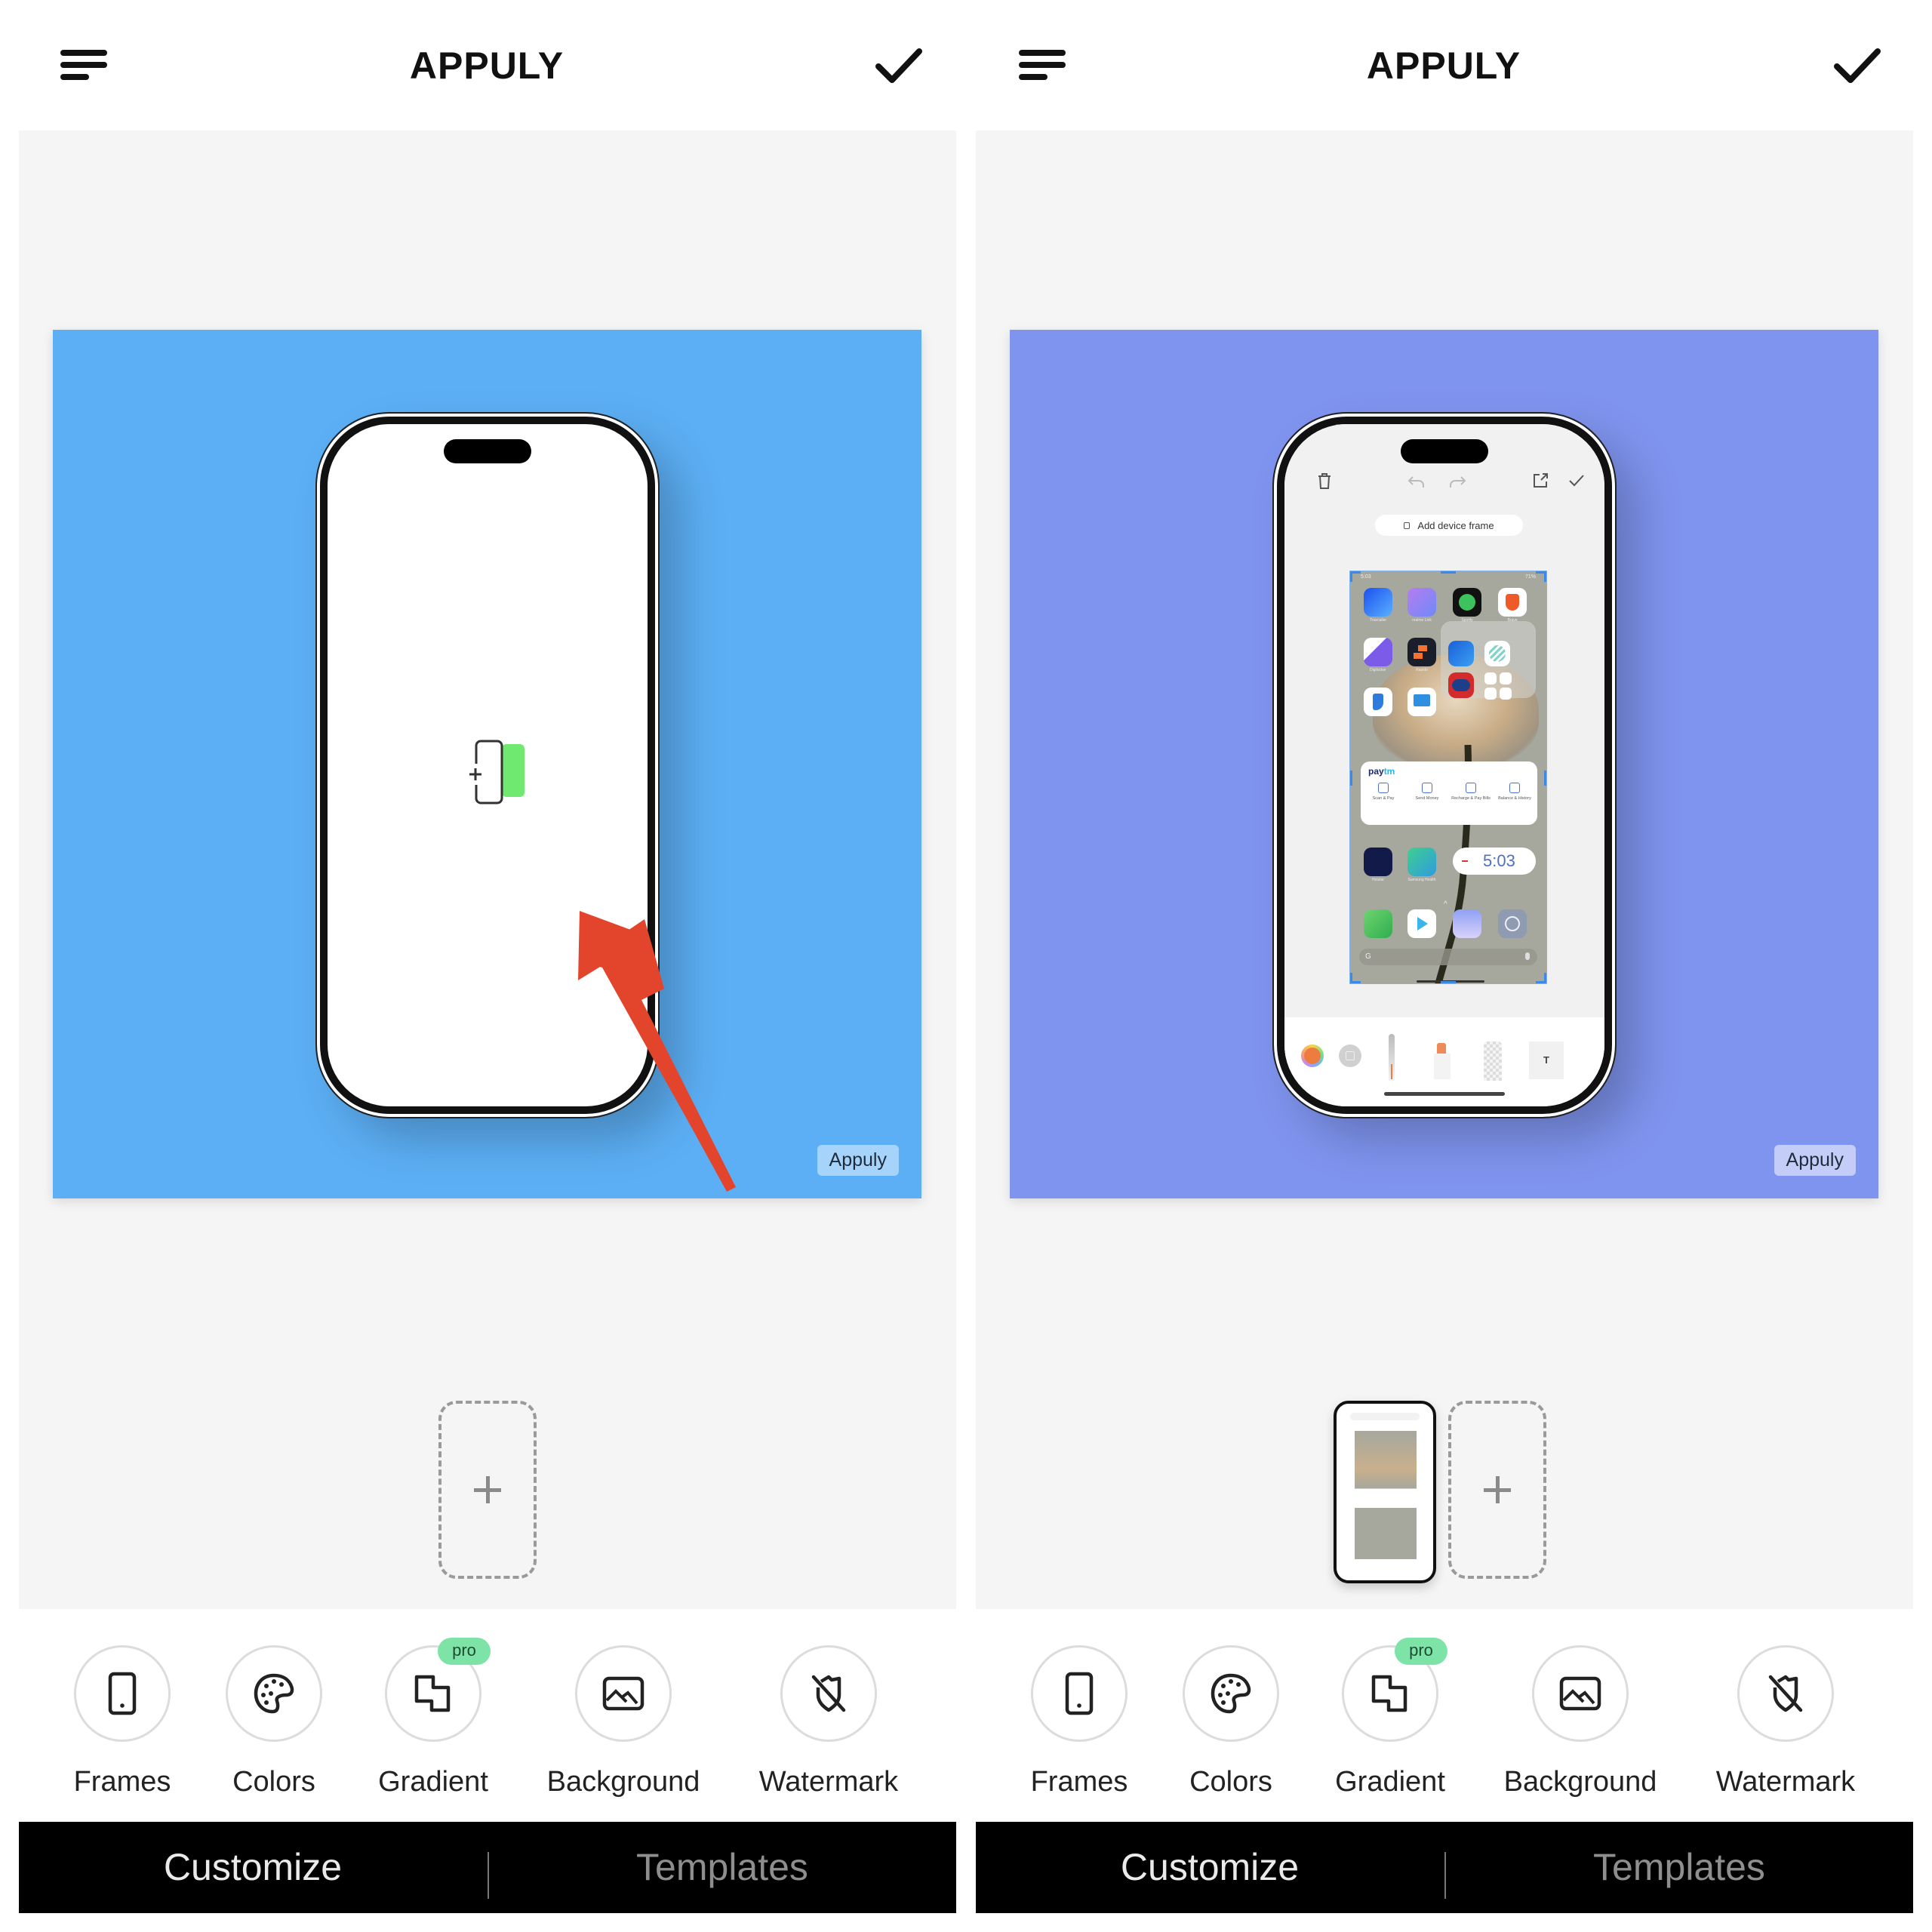 This screenshot has width=1932, height=1932. I want to click on app-gallery, so click(1467, 923).